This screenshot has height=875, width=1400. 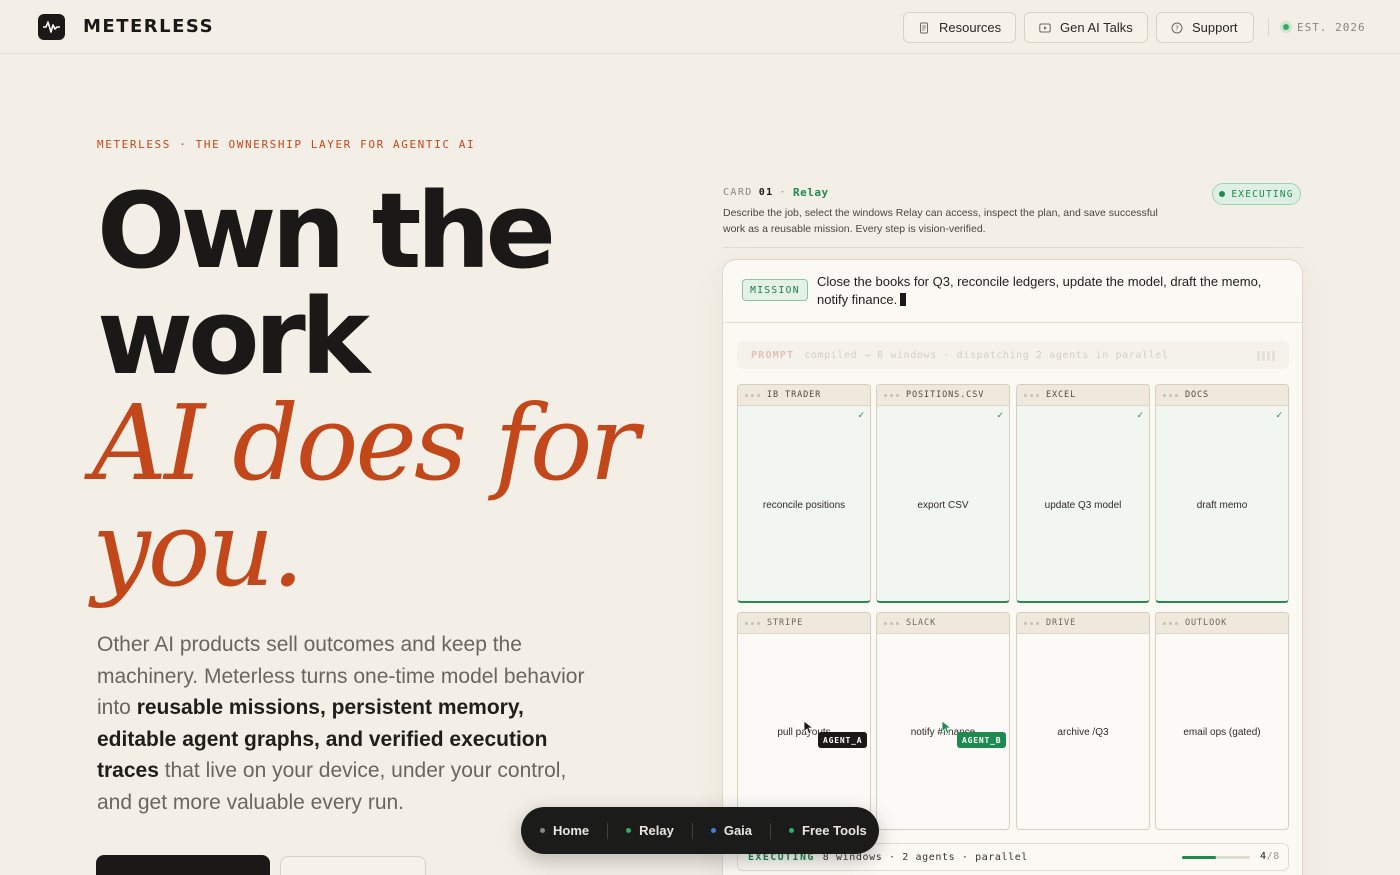 What do you see at coordinates (1206, 623) in the screenshot?
I see `window-title: OUTLOOK` at bounding box center [1206, 623].